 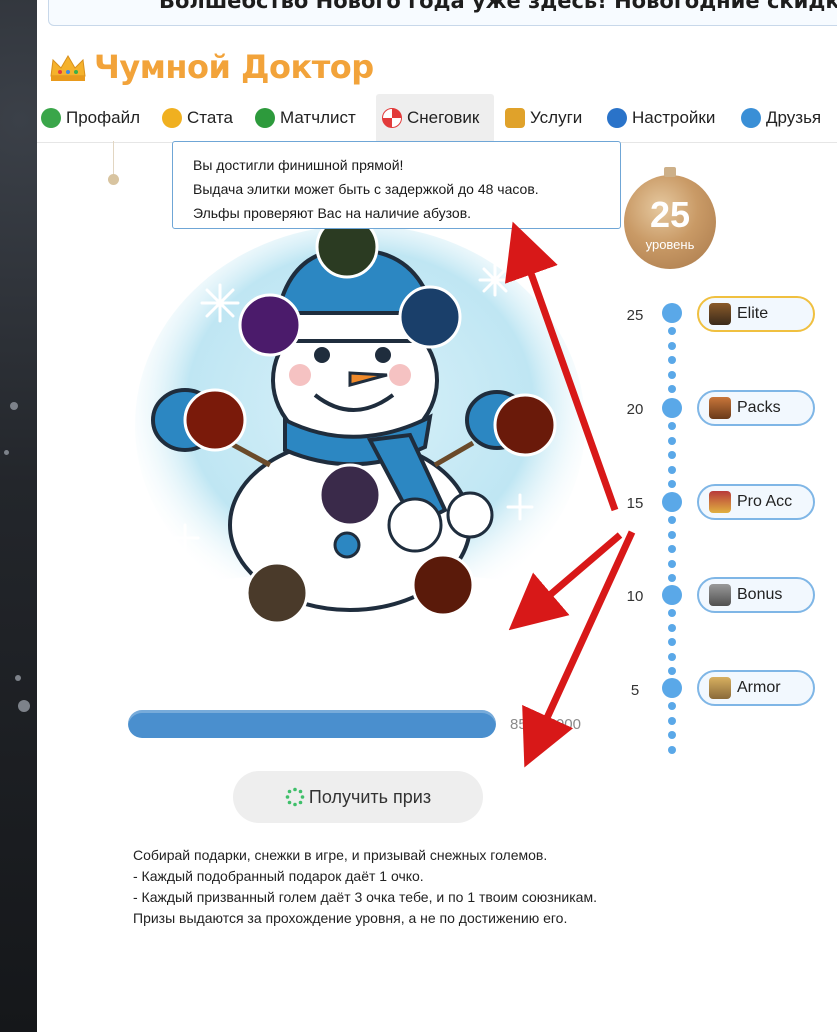 What do you see at coordinates (635, 690) in the screenshot?
I see `level-marker: 5` at bounding box center [635, 690].